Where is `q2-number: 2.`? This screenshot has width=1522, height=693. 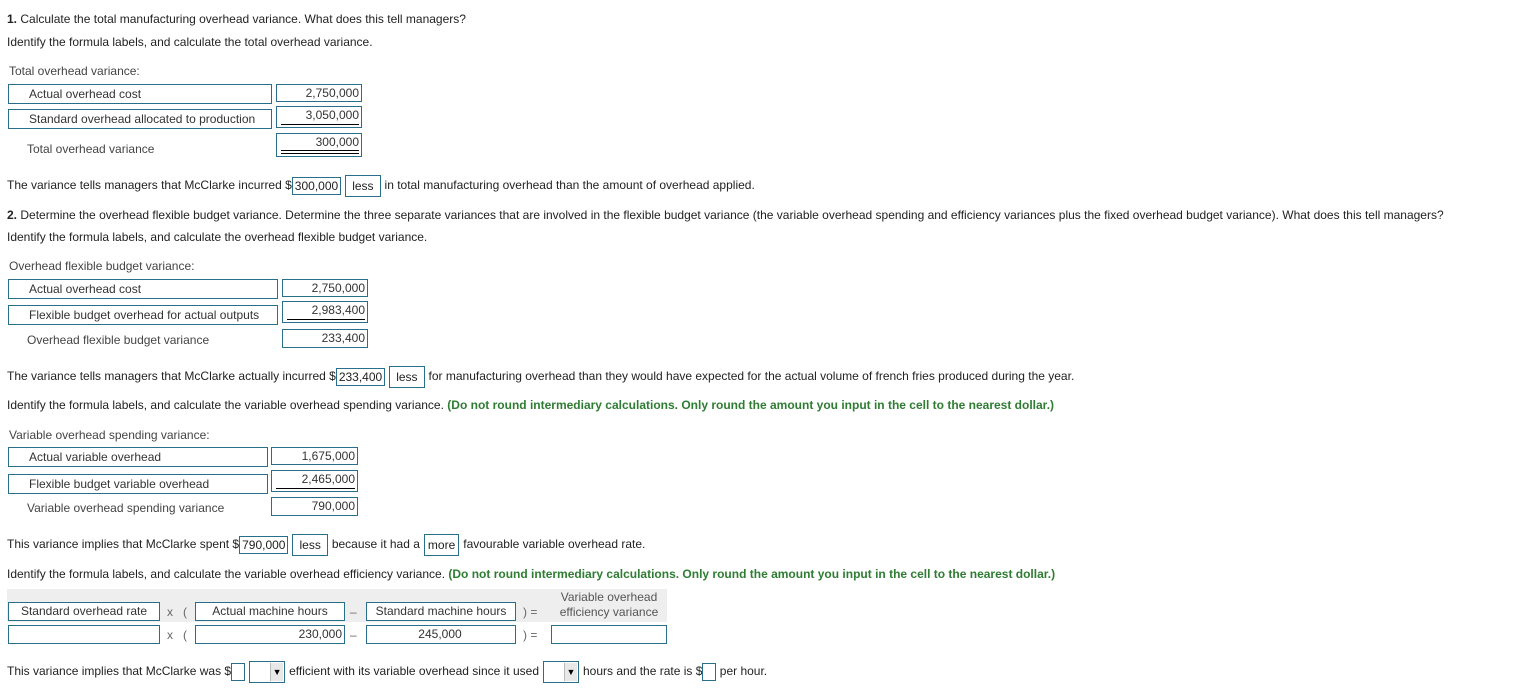
q2-number: 2. is located at coordinates (12, 215).